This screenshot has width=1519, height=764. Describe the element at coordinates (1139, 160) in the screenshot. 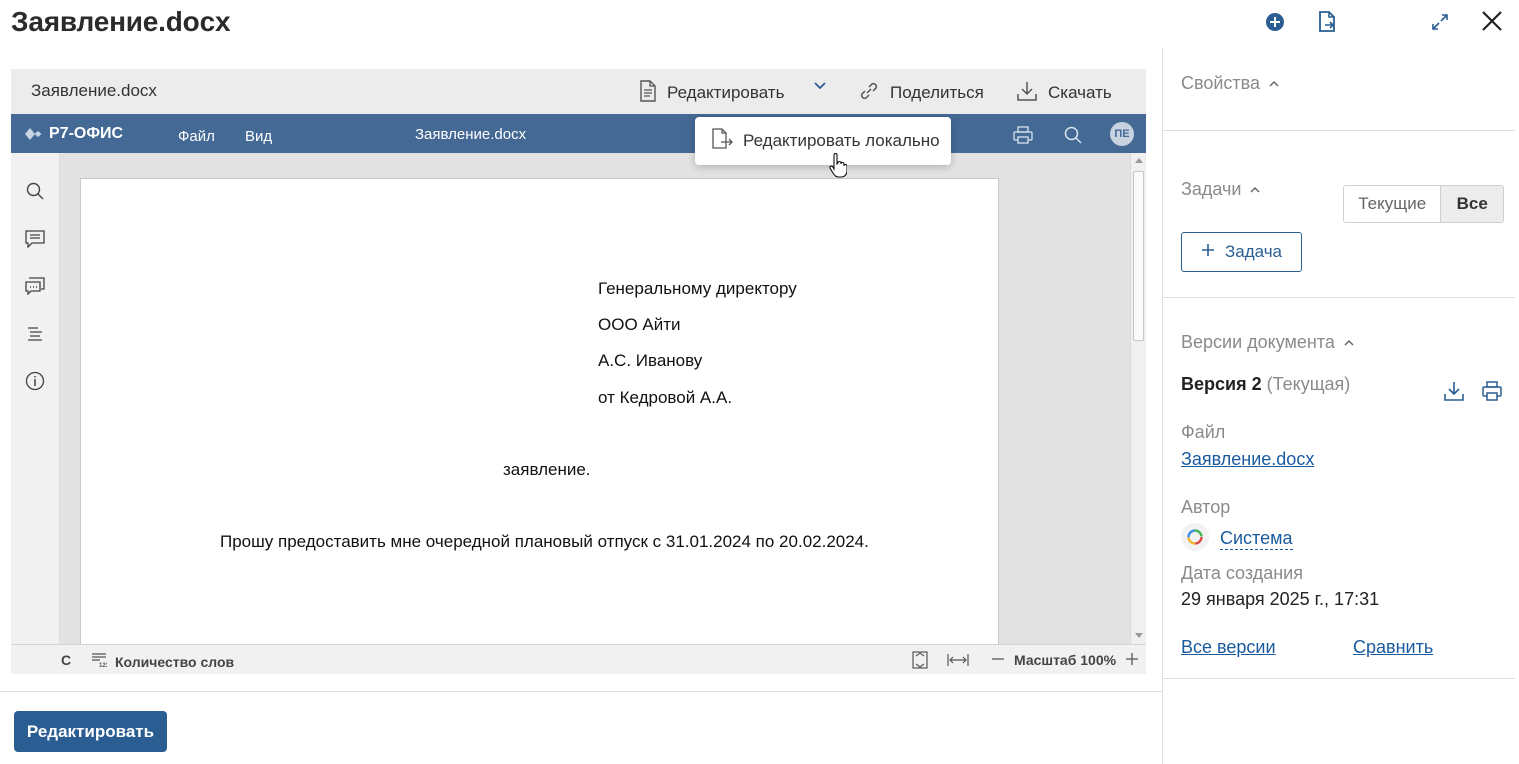

I see `scroll-up-icon` at that location.